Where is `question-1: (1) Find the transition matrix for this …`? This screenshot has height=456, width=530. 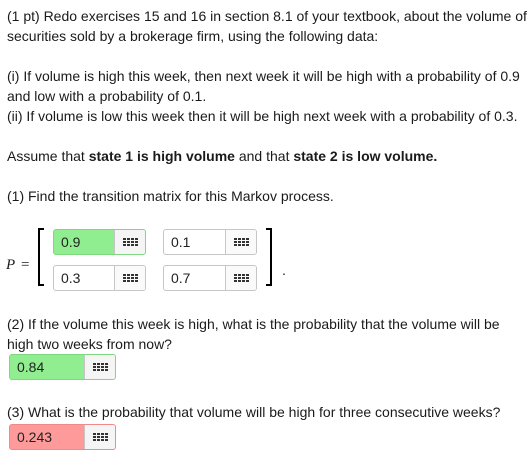 question-1: (1) Find the transition matrix for this … is located at coordinates (170, 196).